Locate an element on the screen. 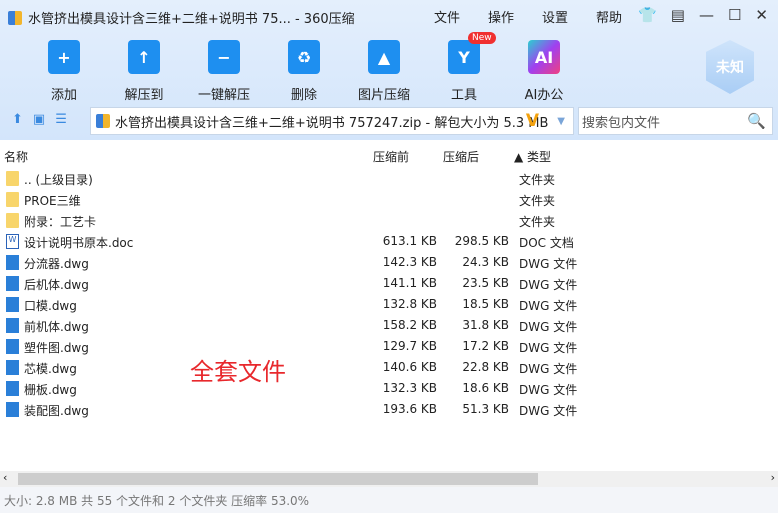 This screenshot has width=778, height=513. file-row: 装配图.dwg 193.6 KB 51.3 KB DWG 文件 is located at coordinates (389, 409).